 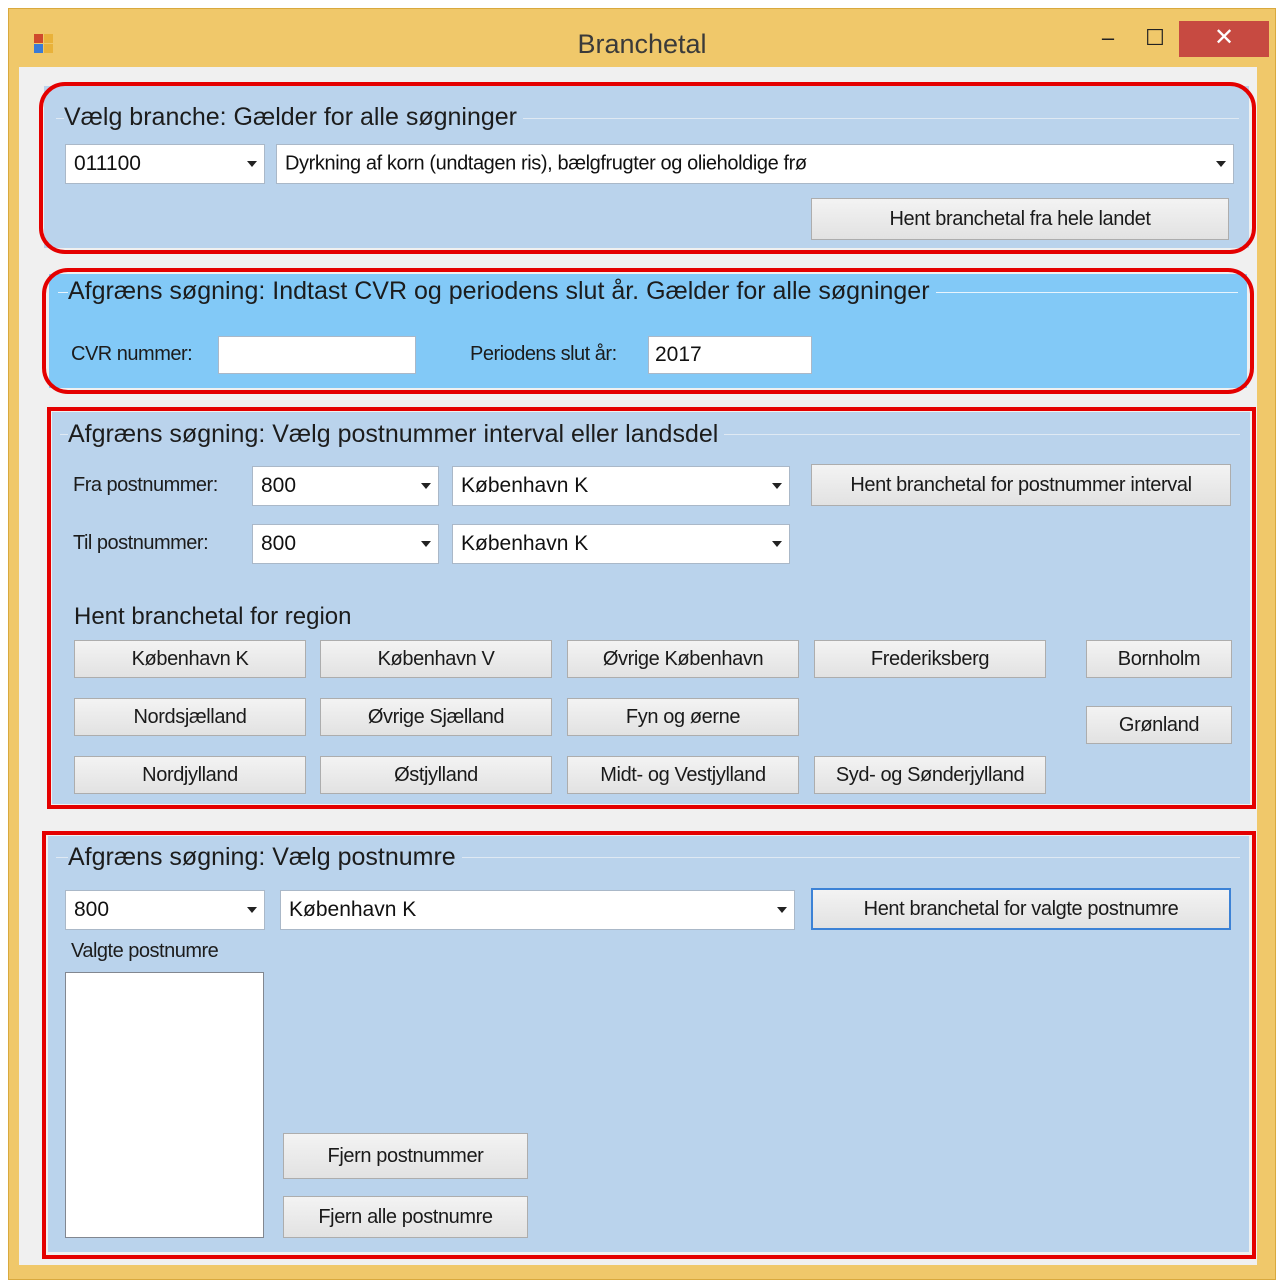 I want to click on maximize-button: ☐, so click(x=1155, y=39).